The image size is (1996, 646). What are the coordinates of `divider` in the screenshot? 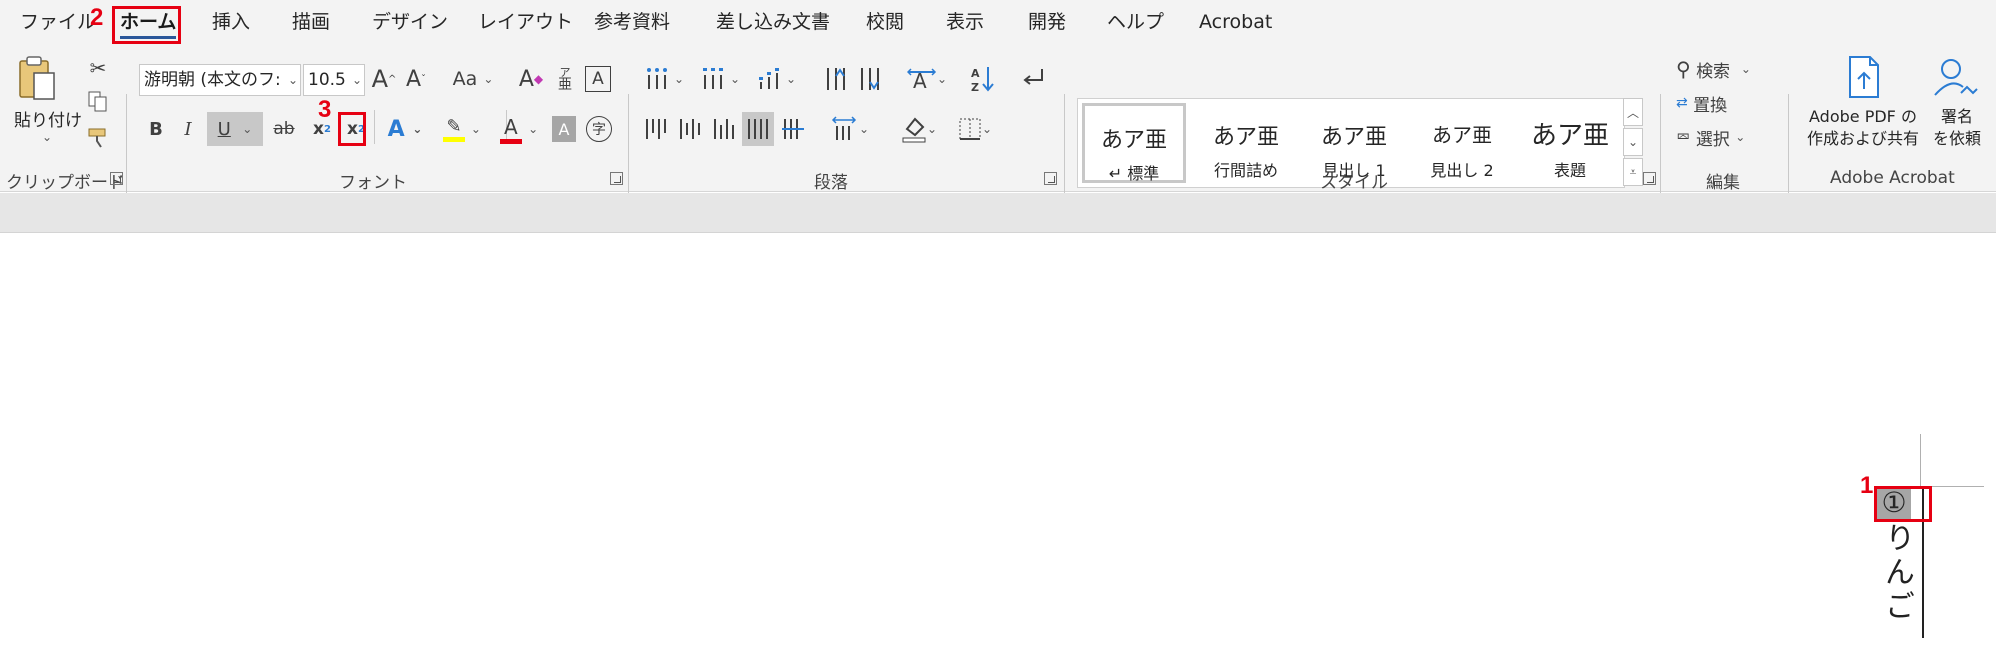 It's located at (374, 127).